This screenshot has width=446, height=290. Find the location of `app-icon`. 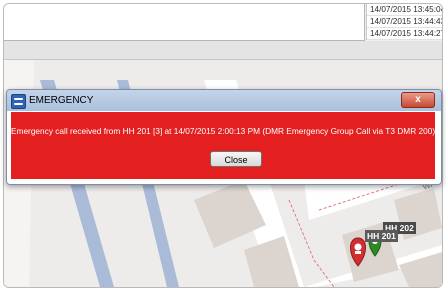

app-icon is located at coordinates (18, 101).